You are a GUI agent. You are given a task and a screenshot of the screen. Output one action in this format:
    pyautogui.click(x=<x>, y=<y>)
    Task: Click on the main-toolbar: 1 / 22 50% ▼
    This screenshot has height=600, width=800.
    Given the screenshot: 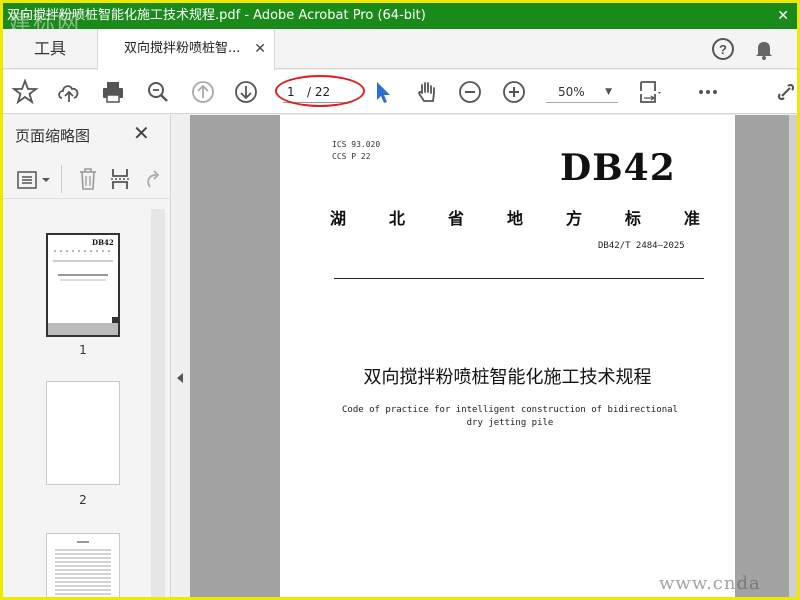 What is the action you would take?
    pyautogui.click(x=400, y=92)
    